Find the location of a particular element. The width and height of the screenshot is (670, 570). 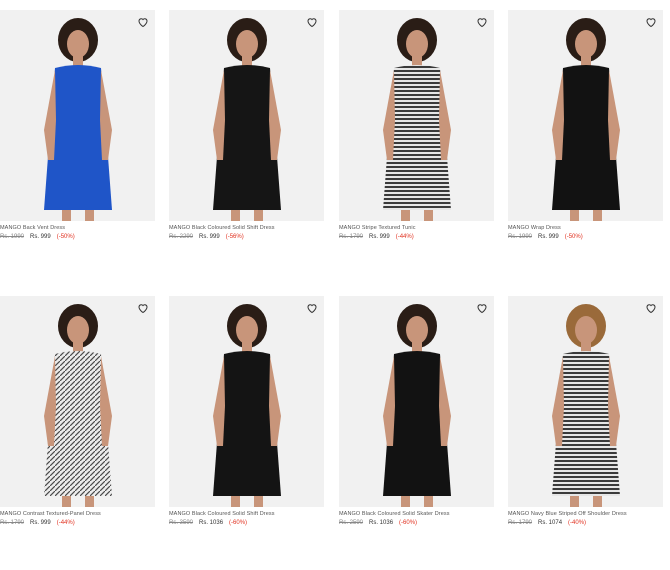

price-row: Rs. 3590 Rs. 1036 (-60%) is located at coordinates (246, 523).